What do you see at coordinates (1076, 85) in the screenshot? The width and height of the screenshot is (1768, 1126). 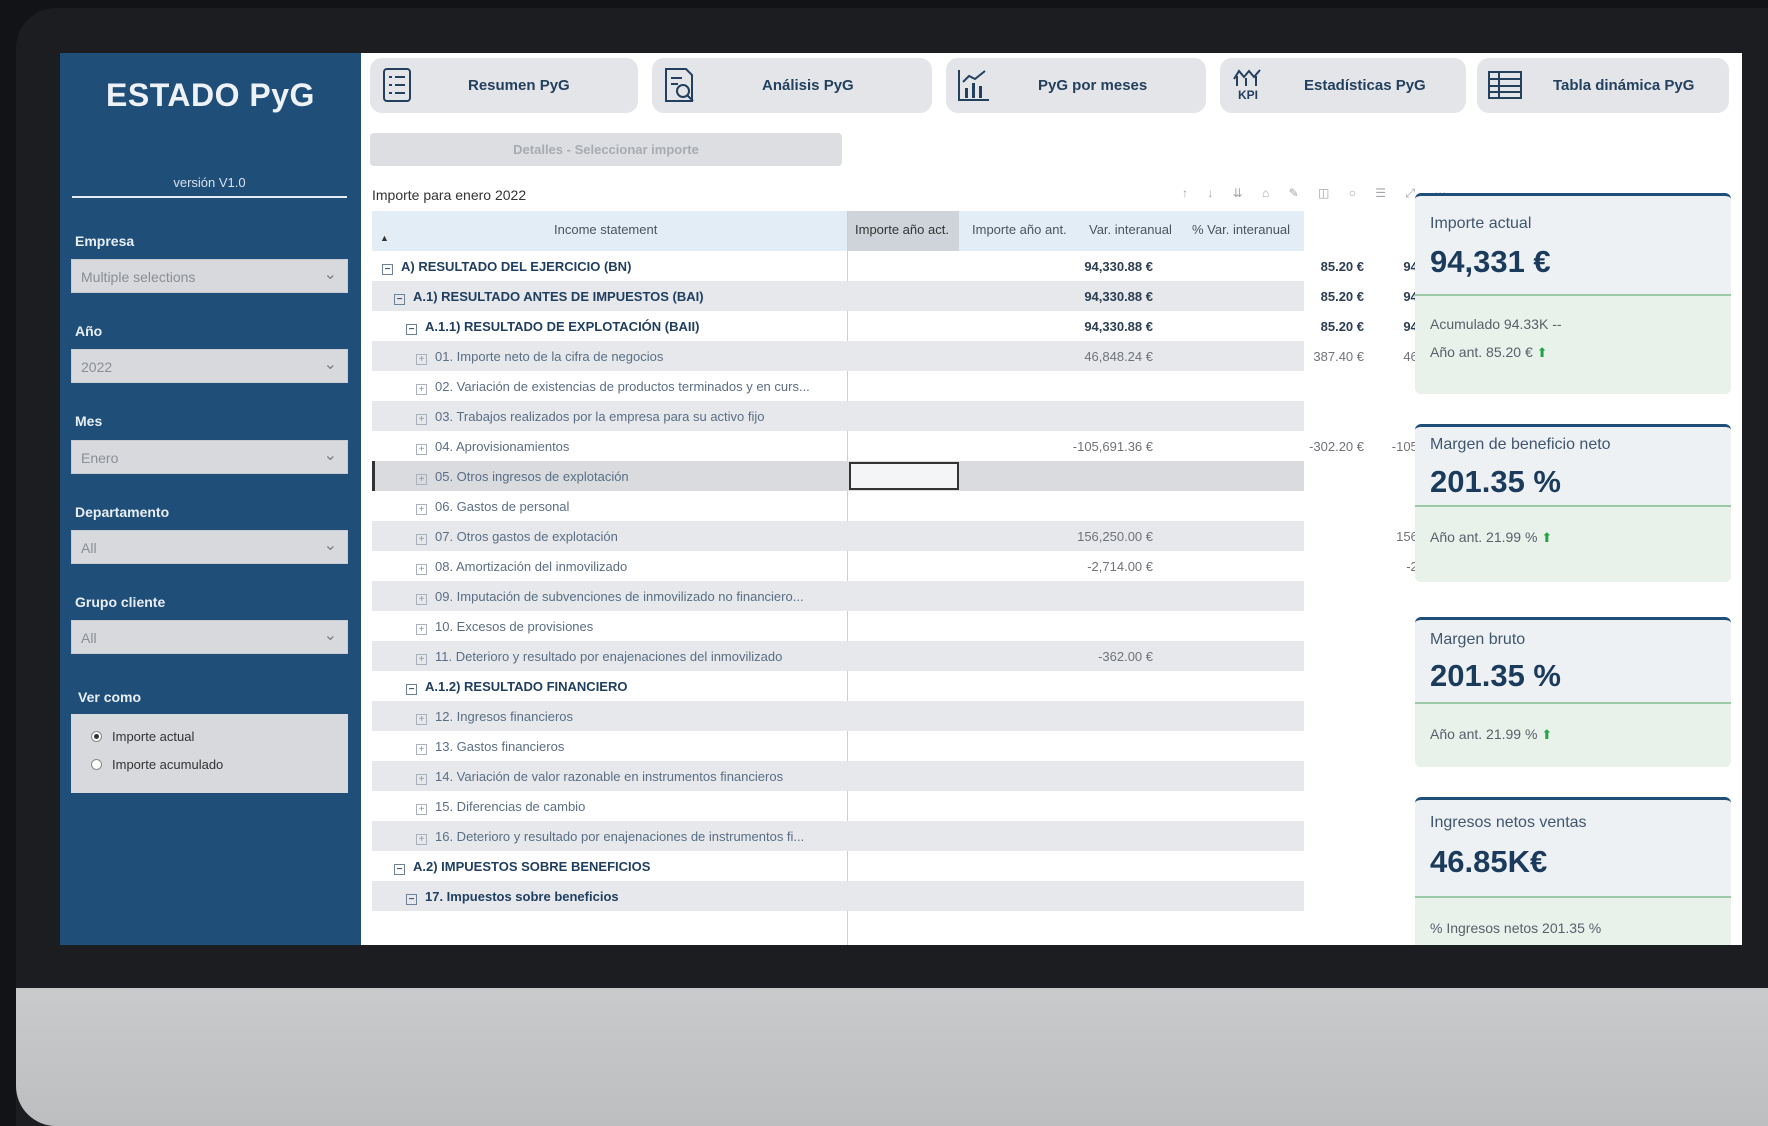 I see `nav-pyg-por-meses: PyG por meses` at bounding box center [1076, 85].